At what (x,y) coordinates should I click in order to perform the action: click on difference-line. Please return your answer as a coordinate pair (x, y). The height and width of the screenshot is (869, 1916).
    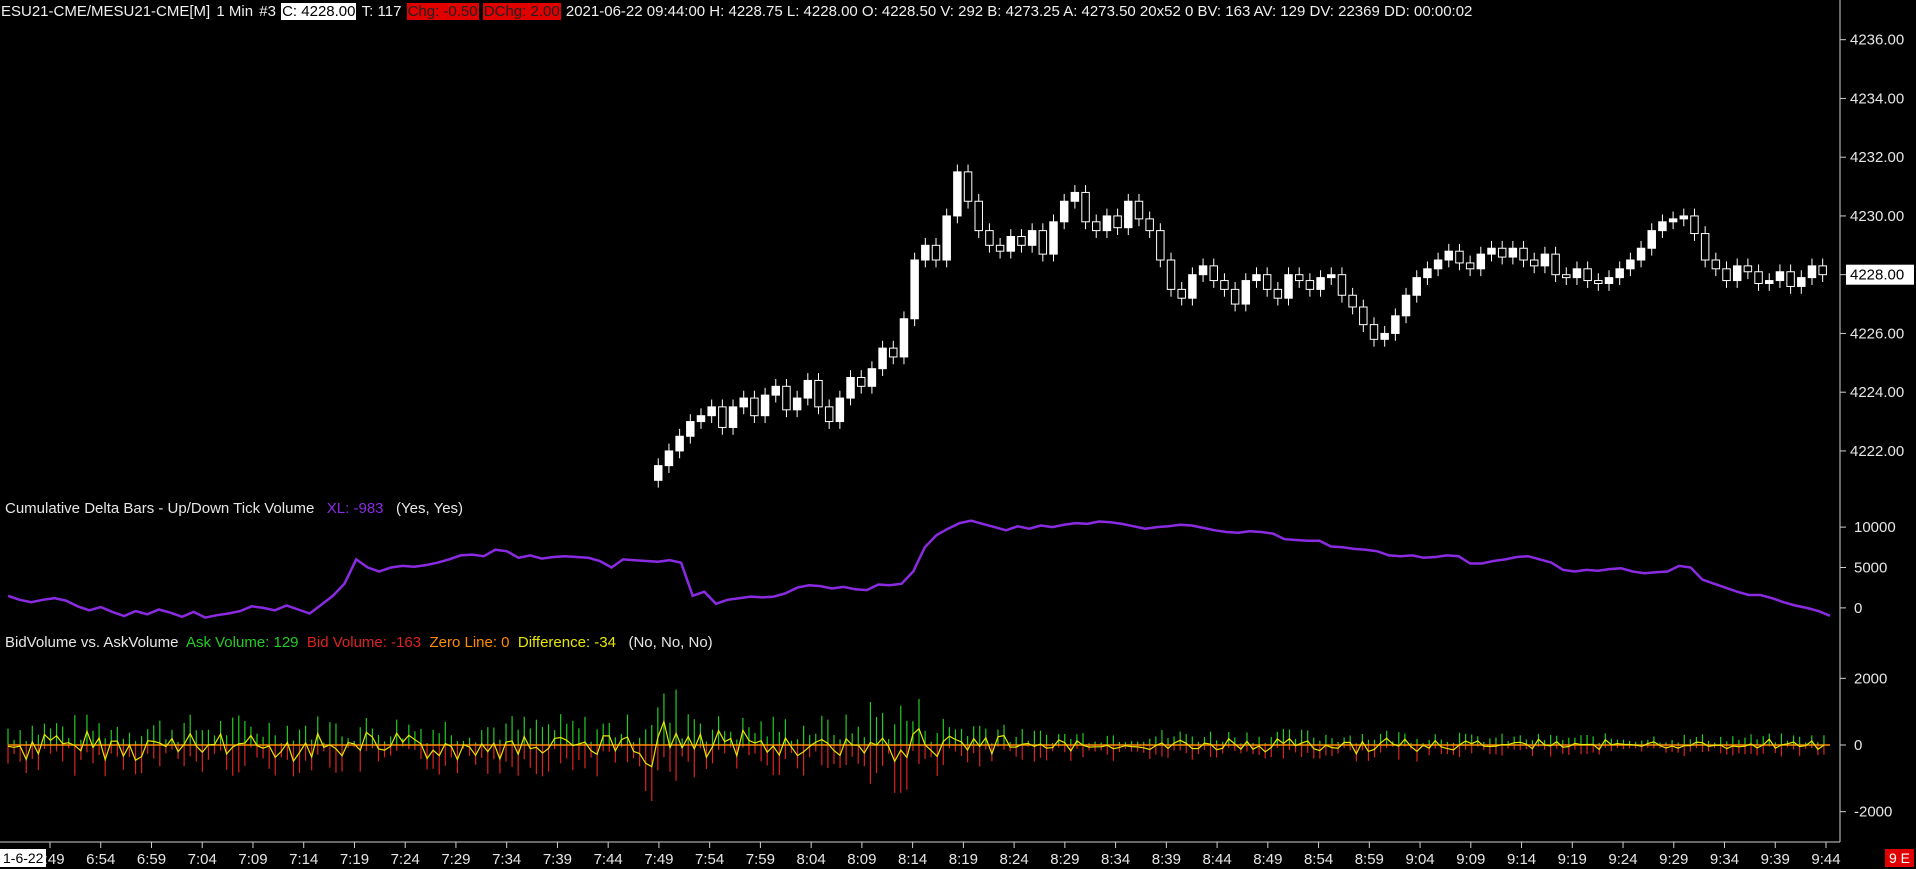
    Looking at the image, I should click on (916, 743).